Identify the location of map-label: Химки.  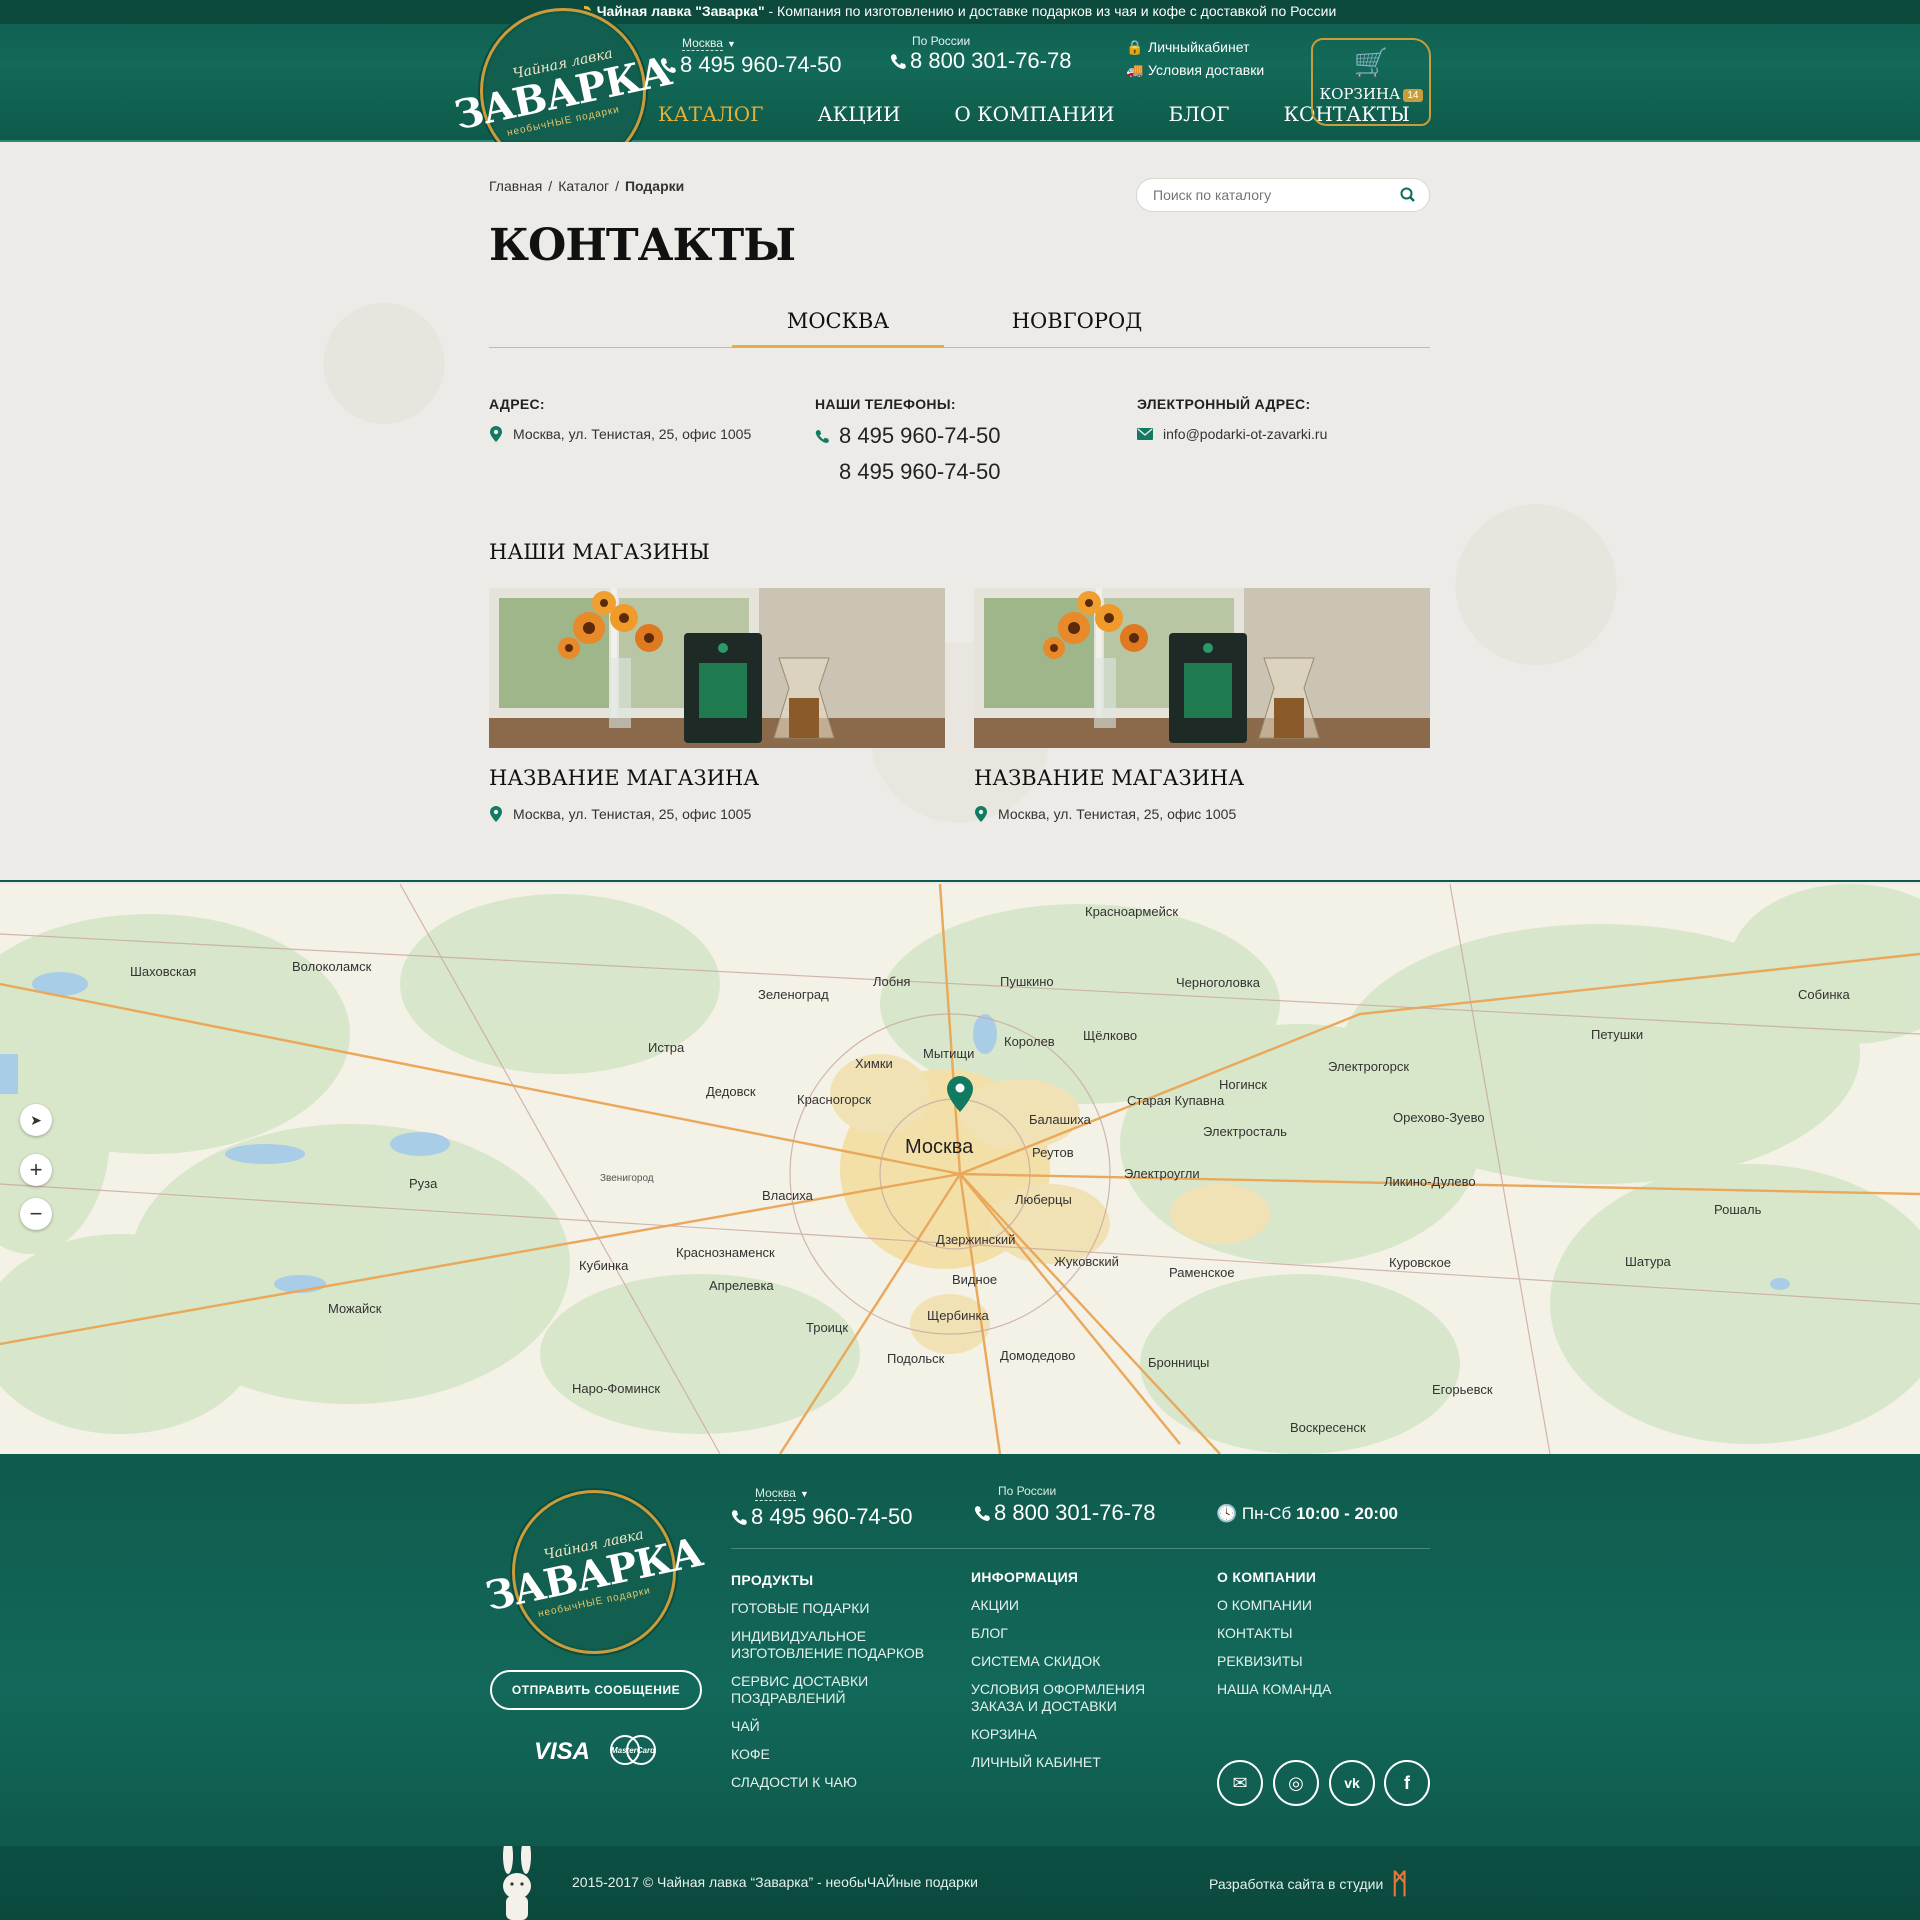
(874, 1063).